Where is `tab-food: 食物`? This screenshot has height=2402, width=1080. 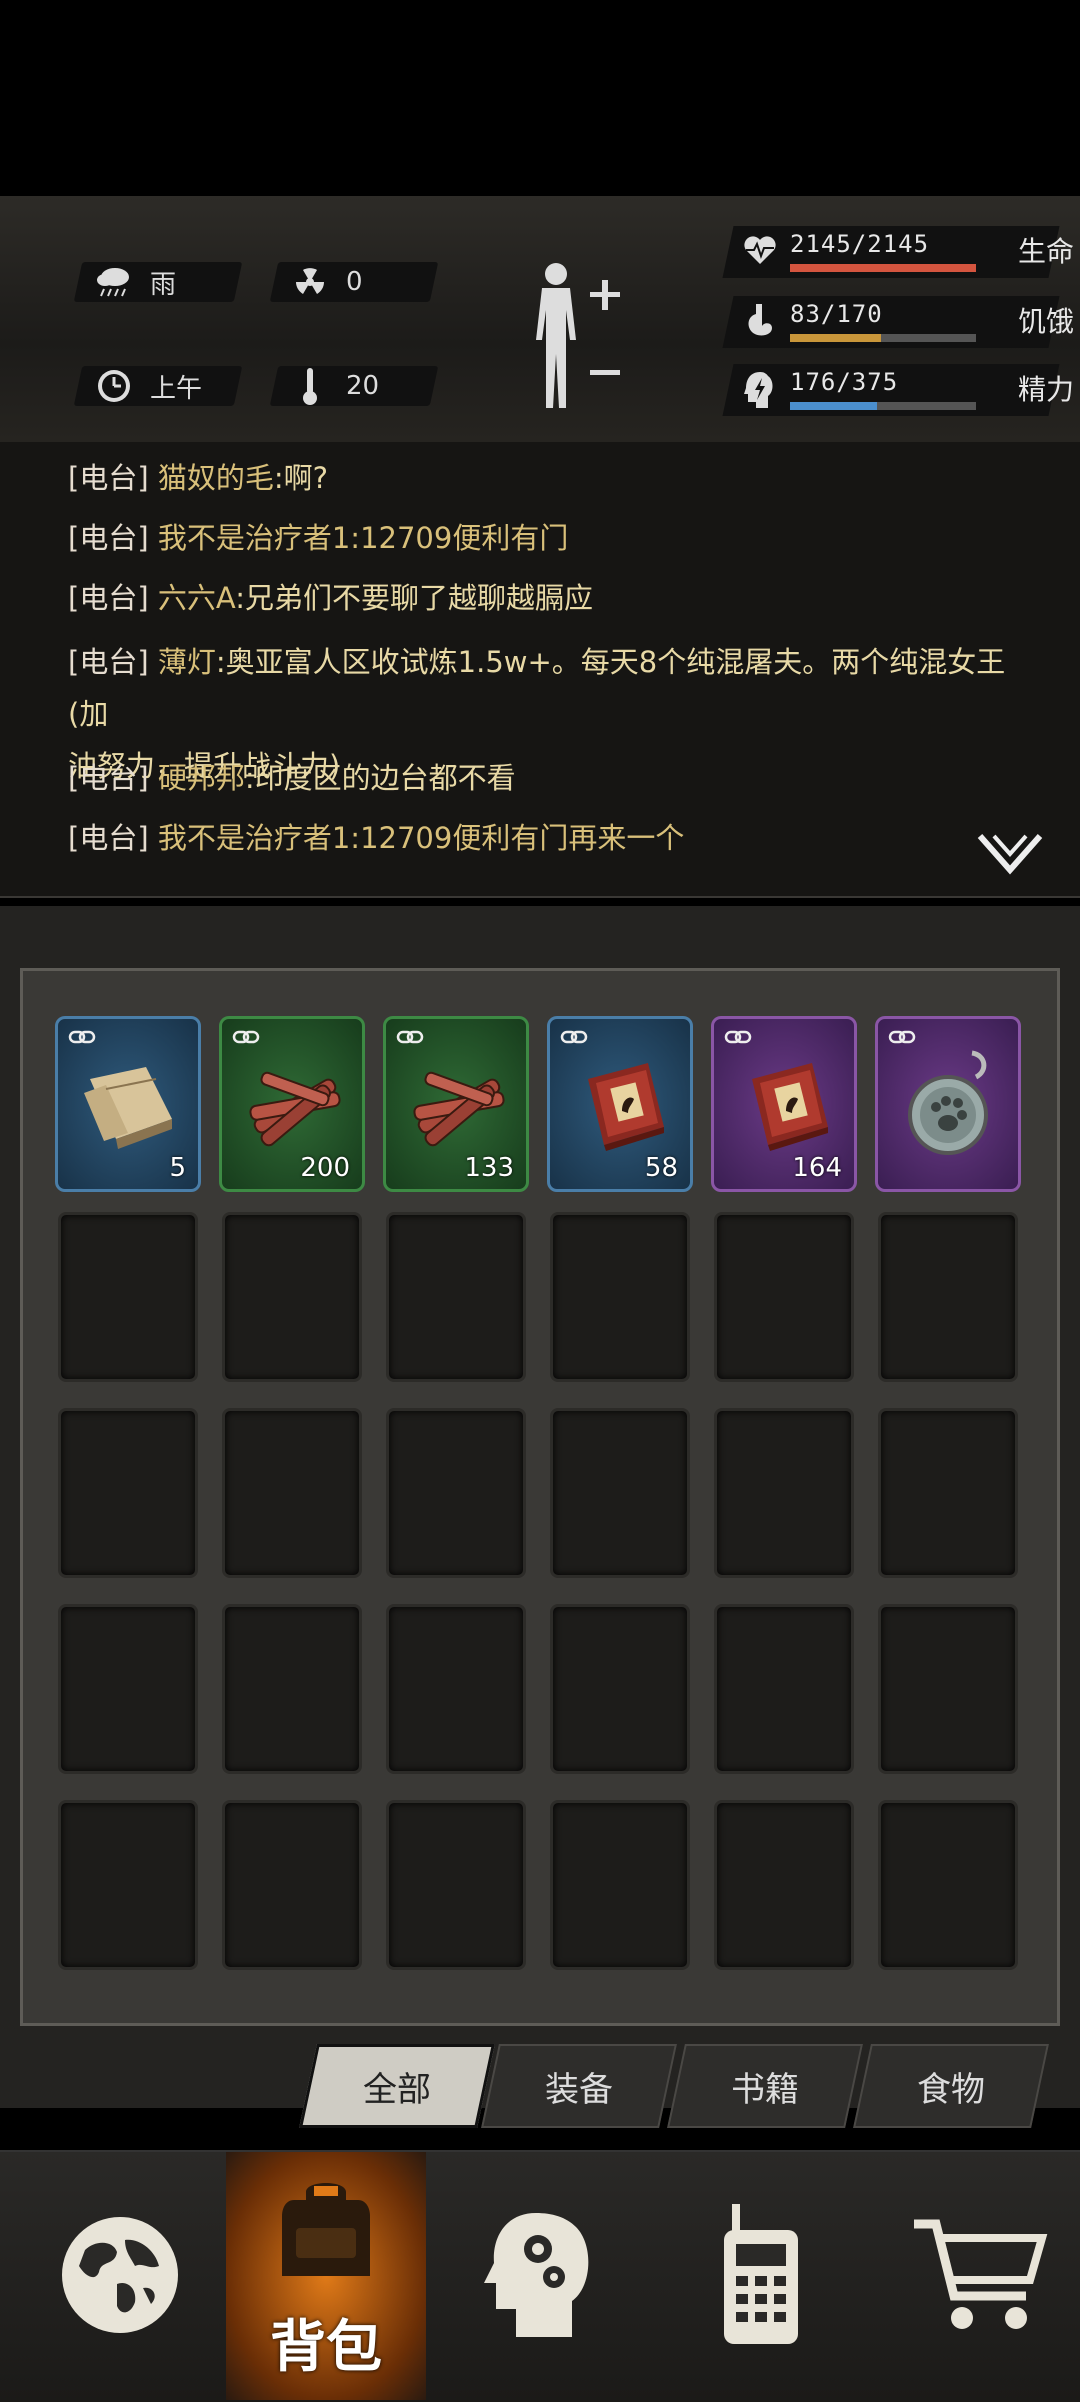
tab-food: 食物 is located at coordinates (951, 2086).